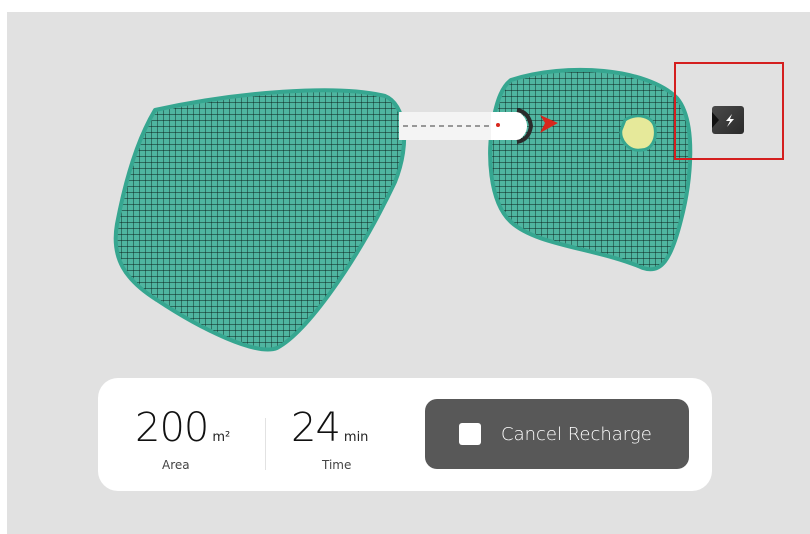  Describe the element at coordinates (470, 434) in the screenshot. I see `stop-square-icon` at that location.